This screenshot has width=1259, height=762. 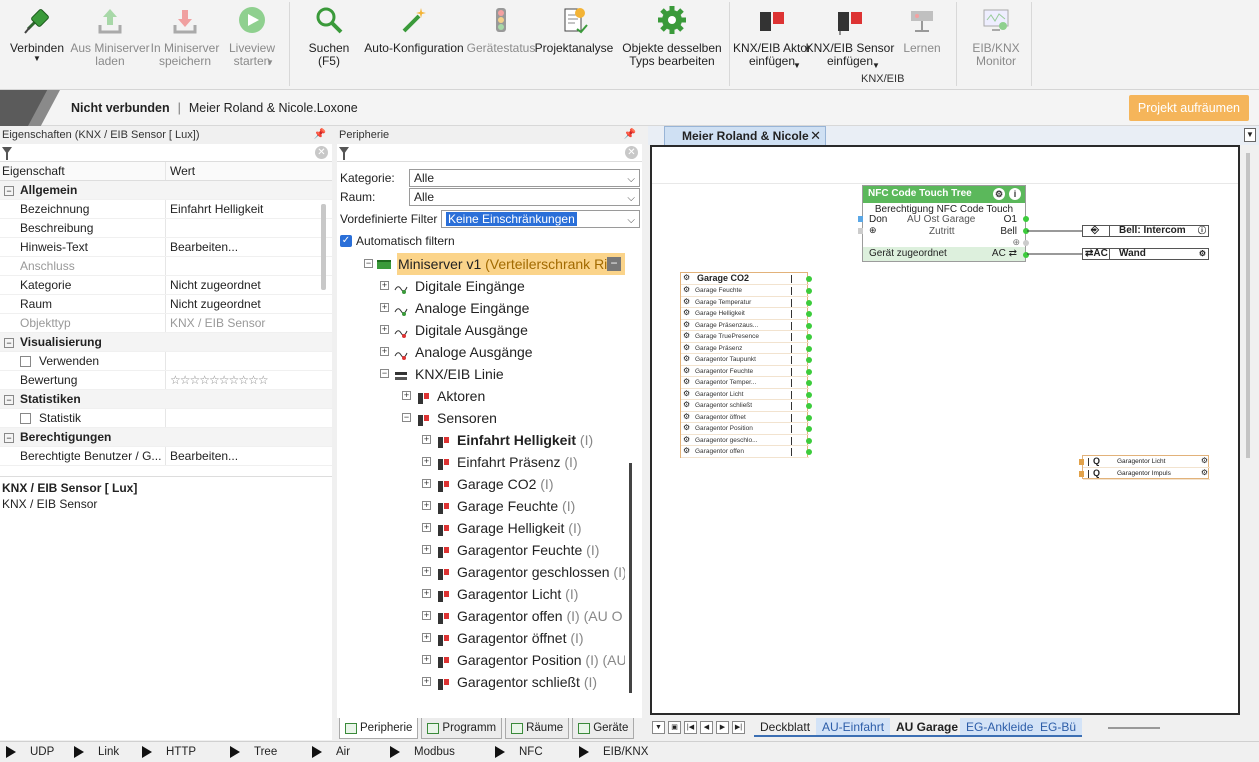 I want to click on device-status-button: Gerätestatus, so click(x=501, y=29).